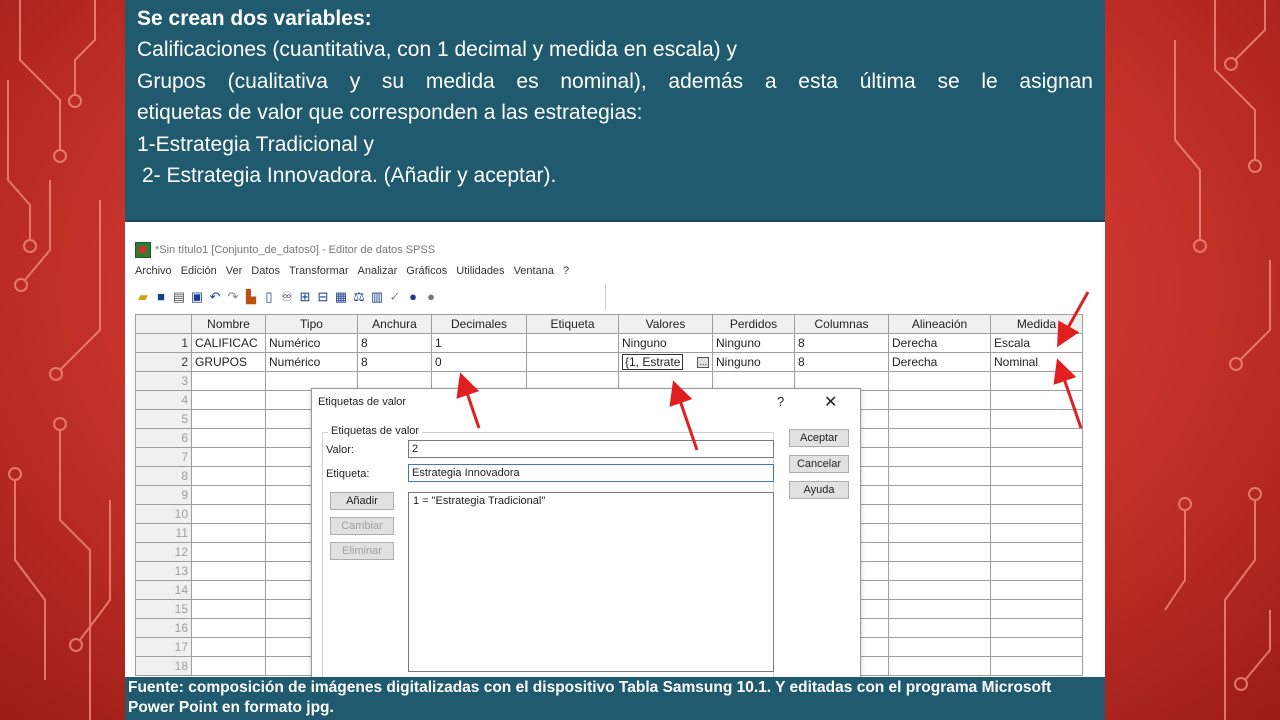 Image resolution: width=1280 pixels, height=720 pixels. What do you see at coordinates (395, 297) in the screenshot?
I see `value-labels-icon: ✓` at bounding box center [395, 297].